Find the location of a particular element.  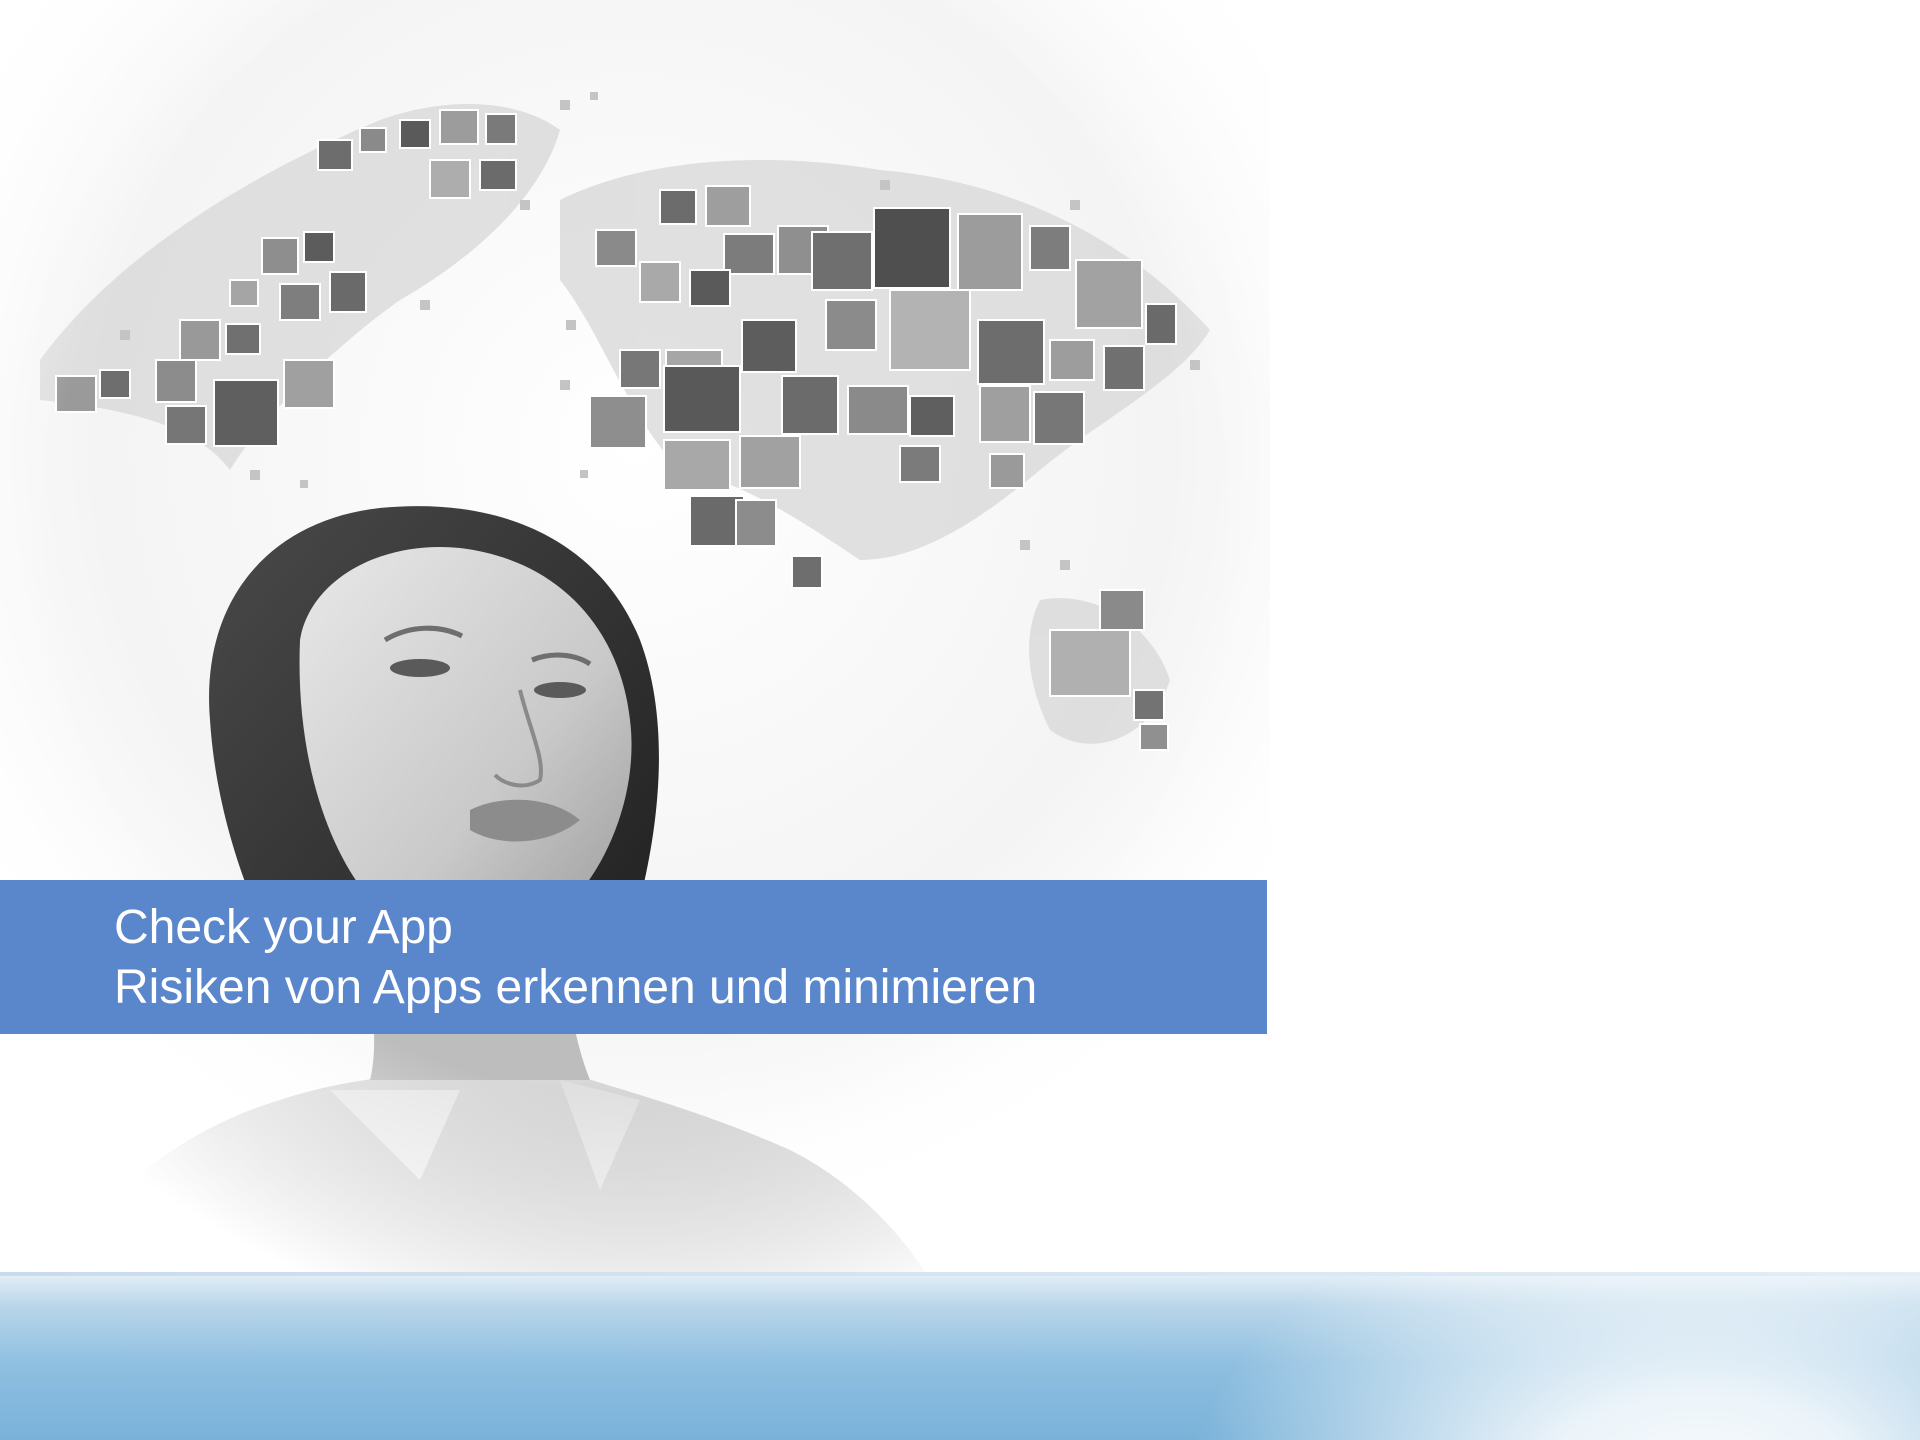

slide-title: Check your App is located at coordinates (283, 927).